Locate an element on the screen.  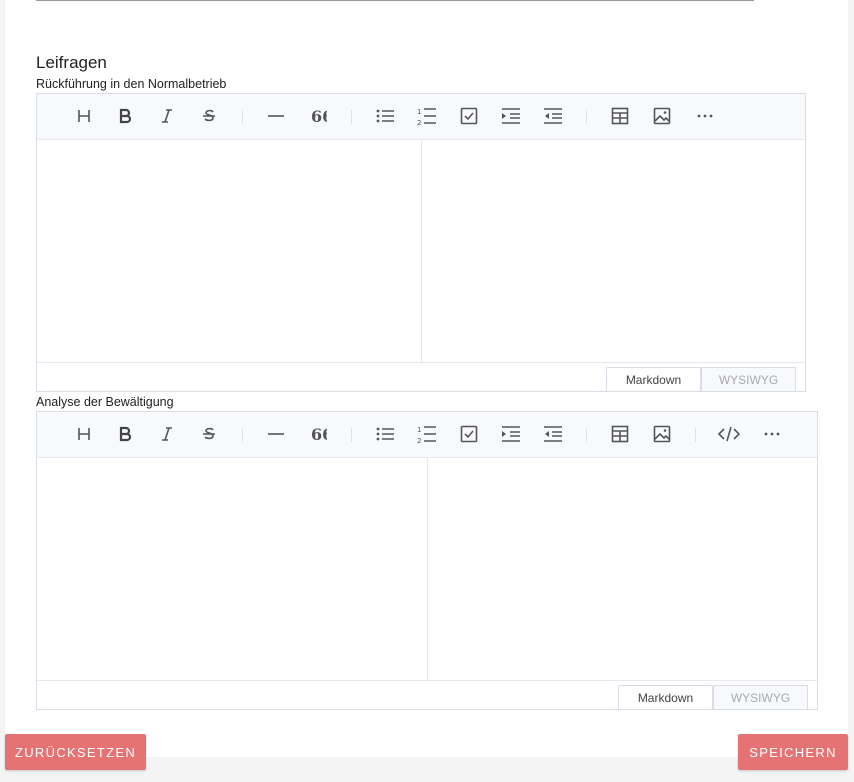
divider is located at coordinates (395, 0).